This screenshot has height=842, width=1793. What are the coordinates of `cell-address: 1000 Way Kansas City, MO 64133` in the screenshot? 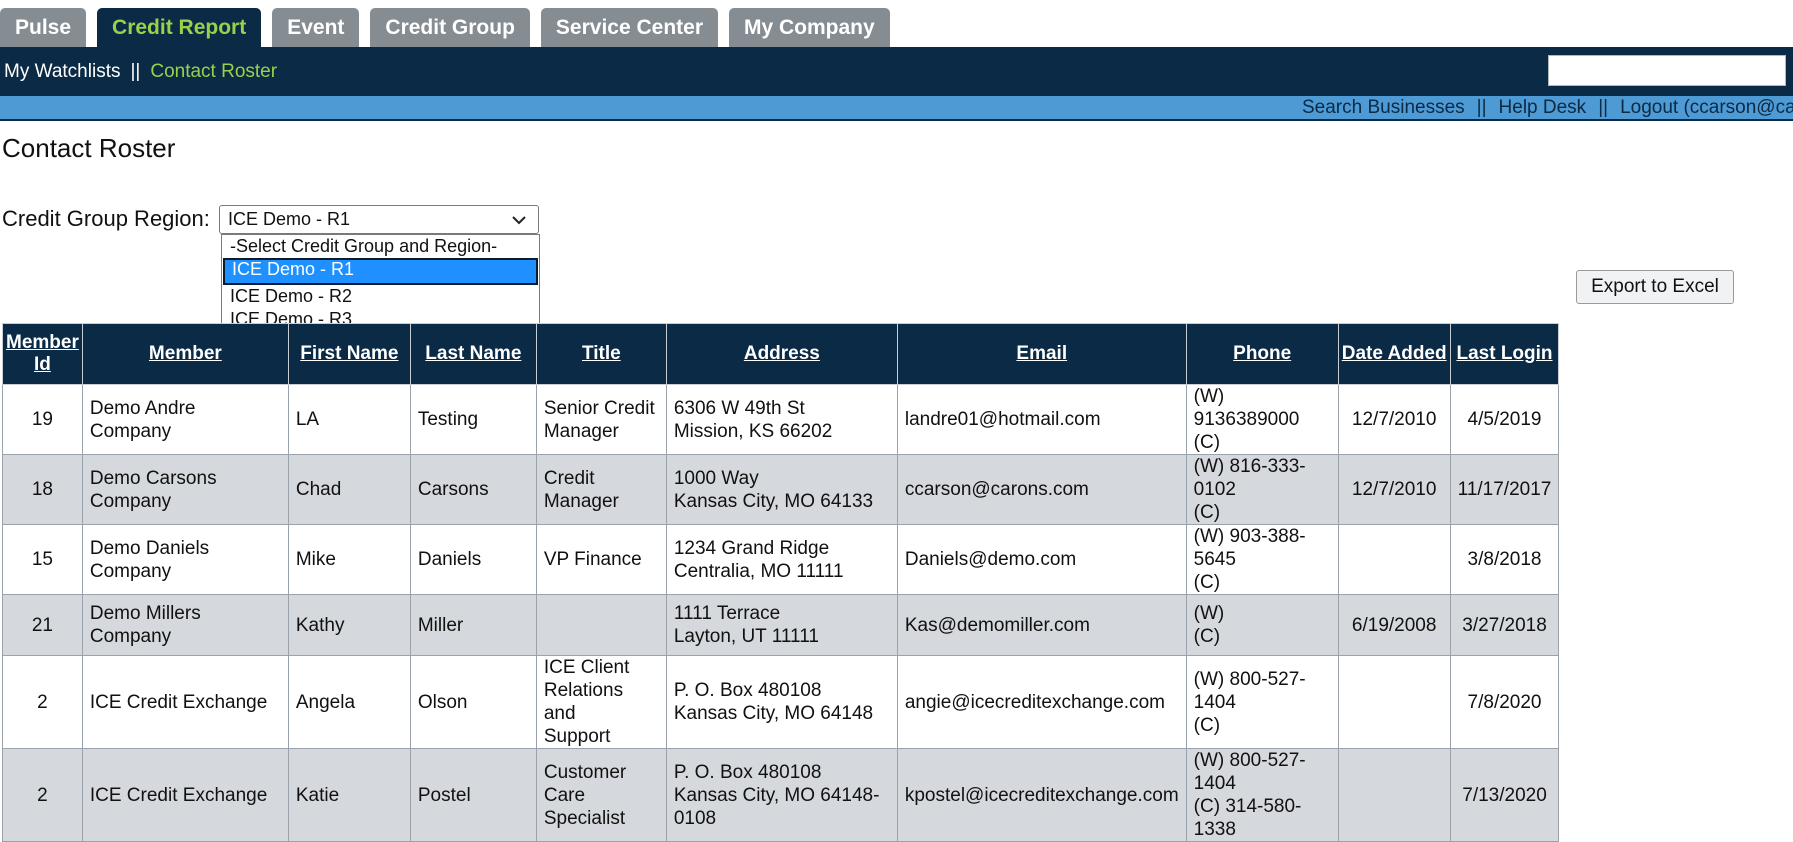 It's located at (781, 489).